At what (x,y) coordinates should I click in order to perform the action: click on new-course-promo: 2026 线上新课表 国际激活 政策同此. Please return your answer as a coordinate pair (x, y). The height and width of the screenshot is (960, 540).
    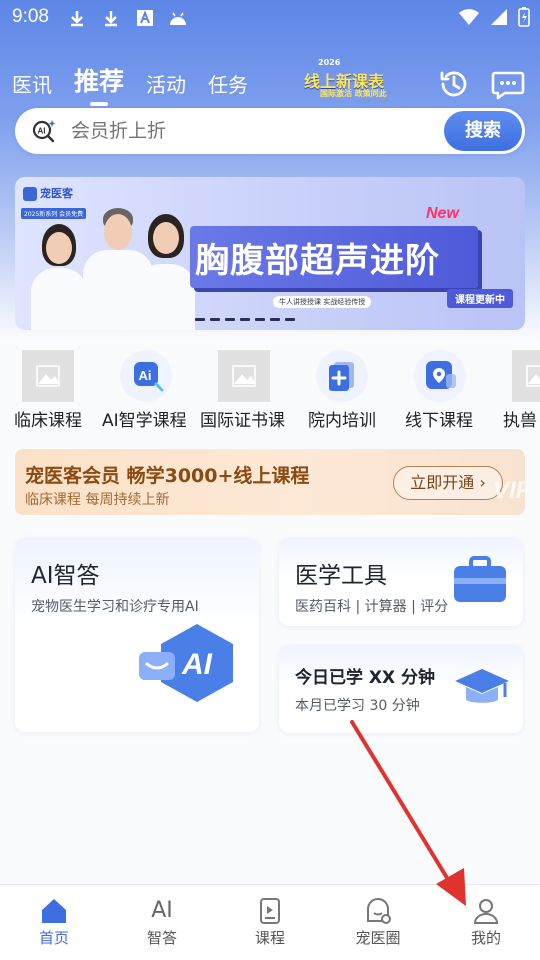
    Looking at the image, I should click on (346, 79).